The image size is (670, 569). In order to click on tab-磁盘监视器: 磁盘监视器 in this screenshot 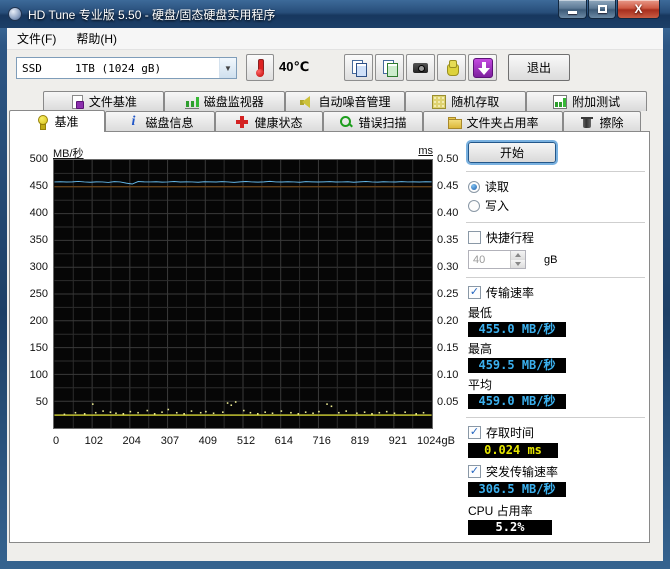, I will do `click(224, 101)`.